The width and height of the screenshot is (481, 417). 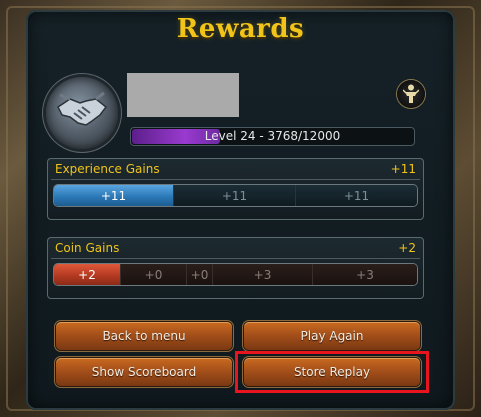 I want to click on player-name-placeholder, so click(x=183, y=95).